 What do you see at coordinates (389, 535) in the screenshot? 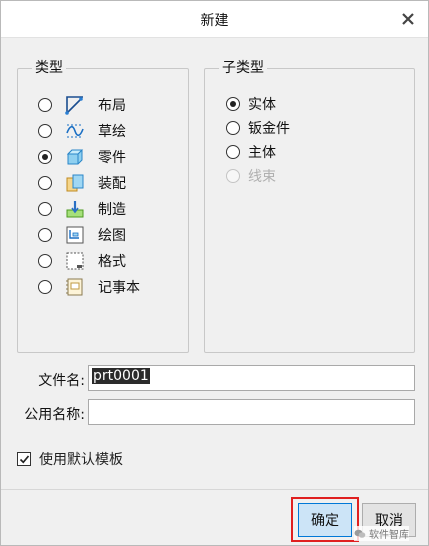
I see `watermark-text: 软件智库` at bounding box center [389, 535].